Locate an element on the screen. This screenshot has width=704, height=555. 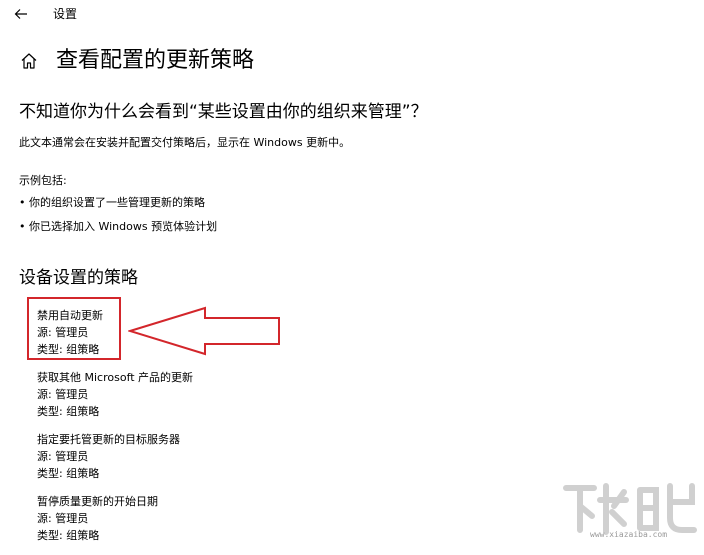
list-item: • 你的组织设置了一些管理更新的策略 is located at coordinates (118, 208).